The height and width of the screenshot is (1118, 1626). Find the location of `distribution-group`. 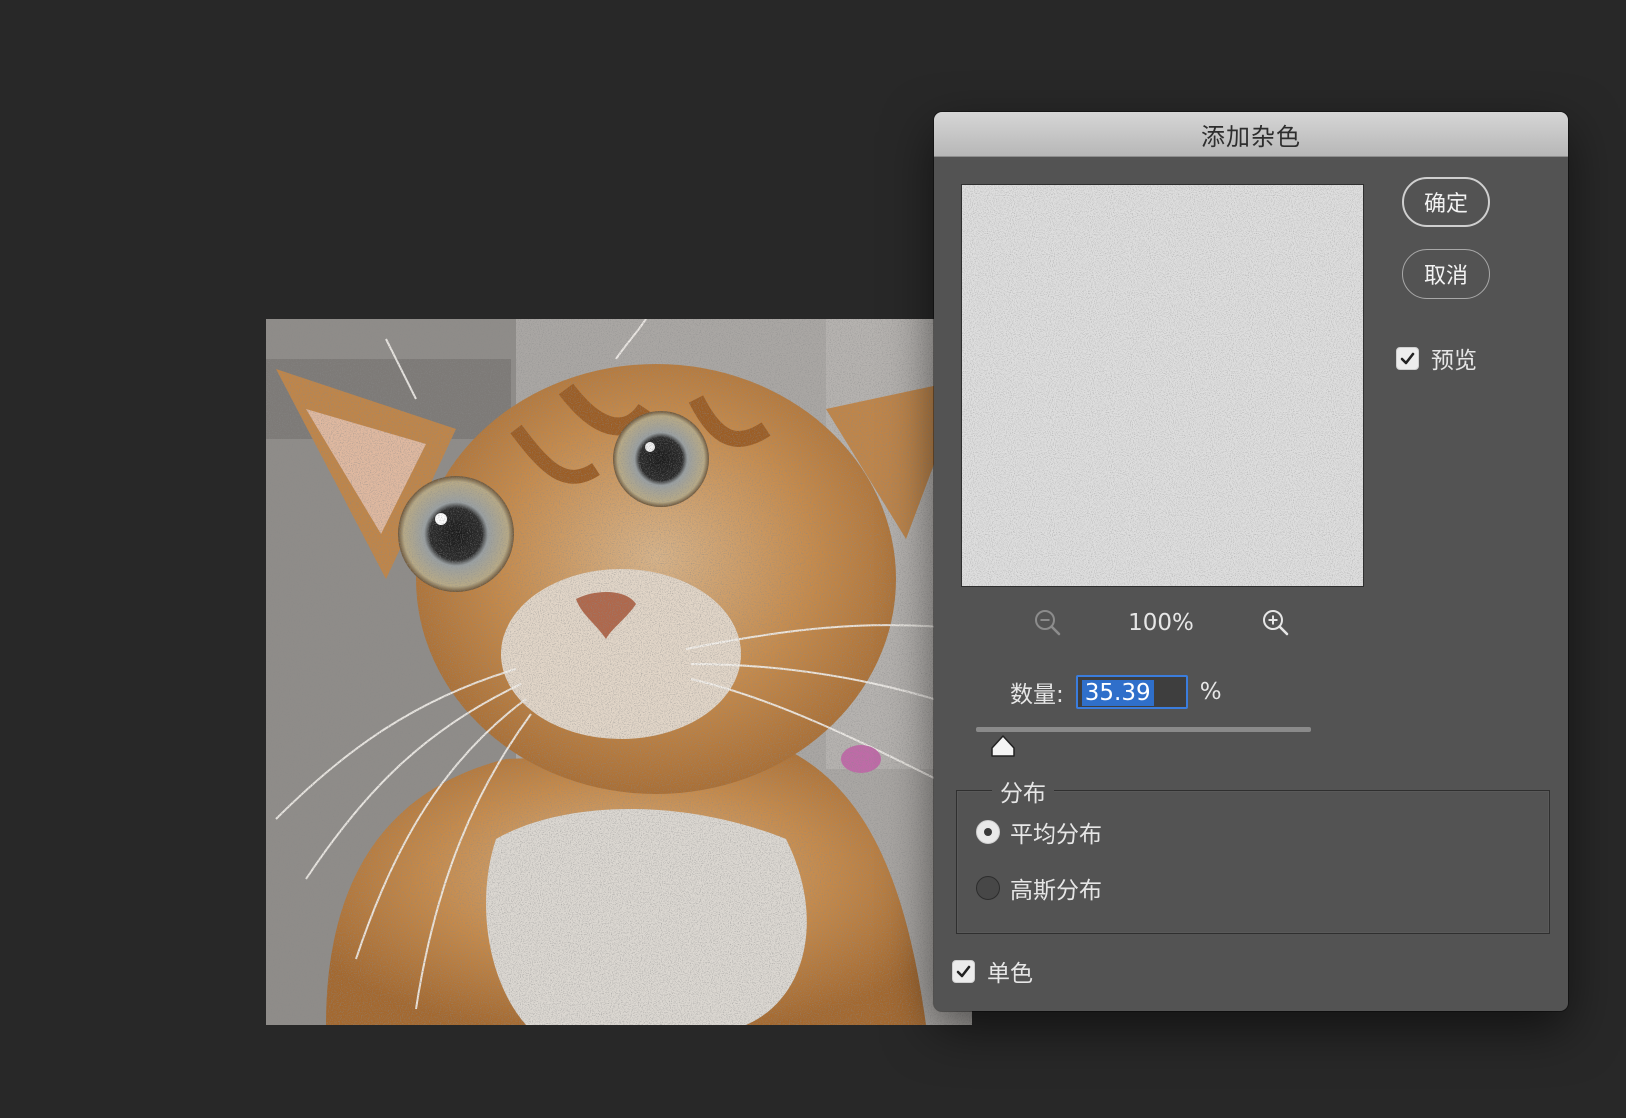

distribution-group is located at coordinates (1253, 862).